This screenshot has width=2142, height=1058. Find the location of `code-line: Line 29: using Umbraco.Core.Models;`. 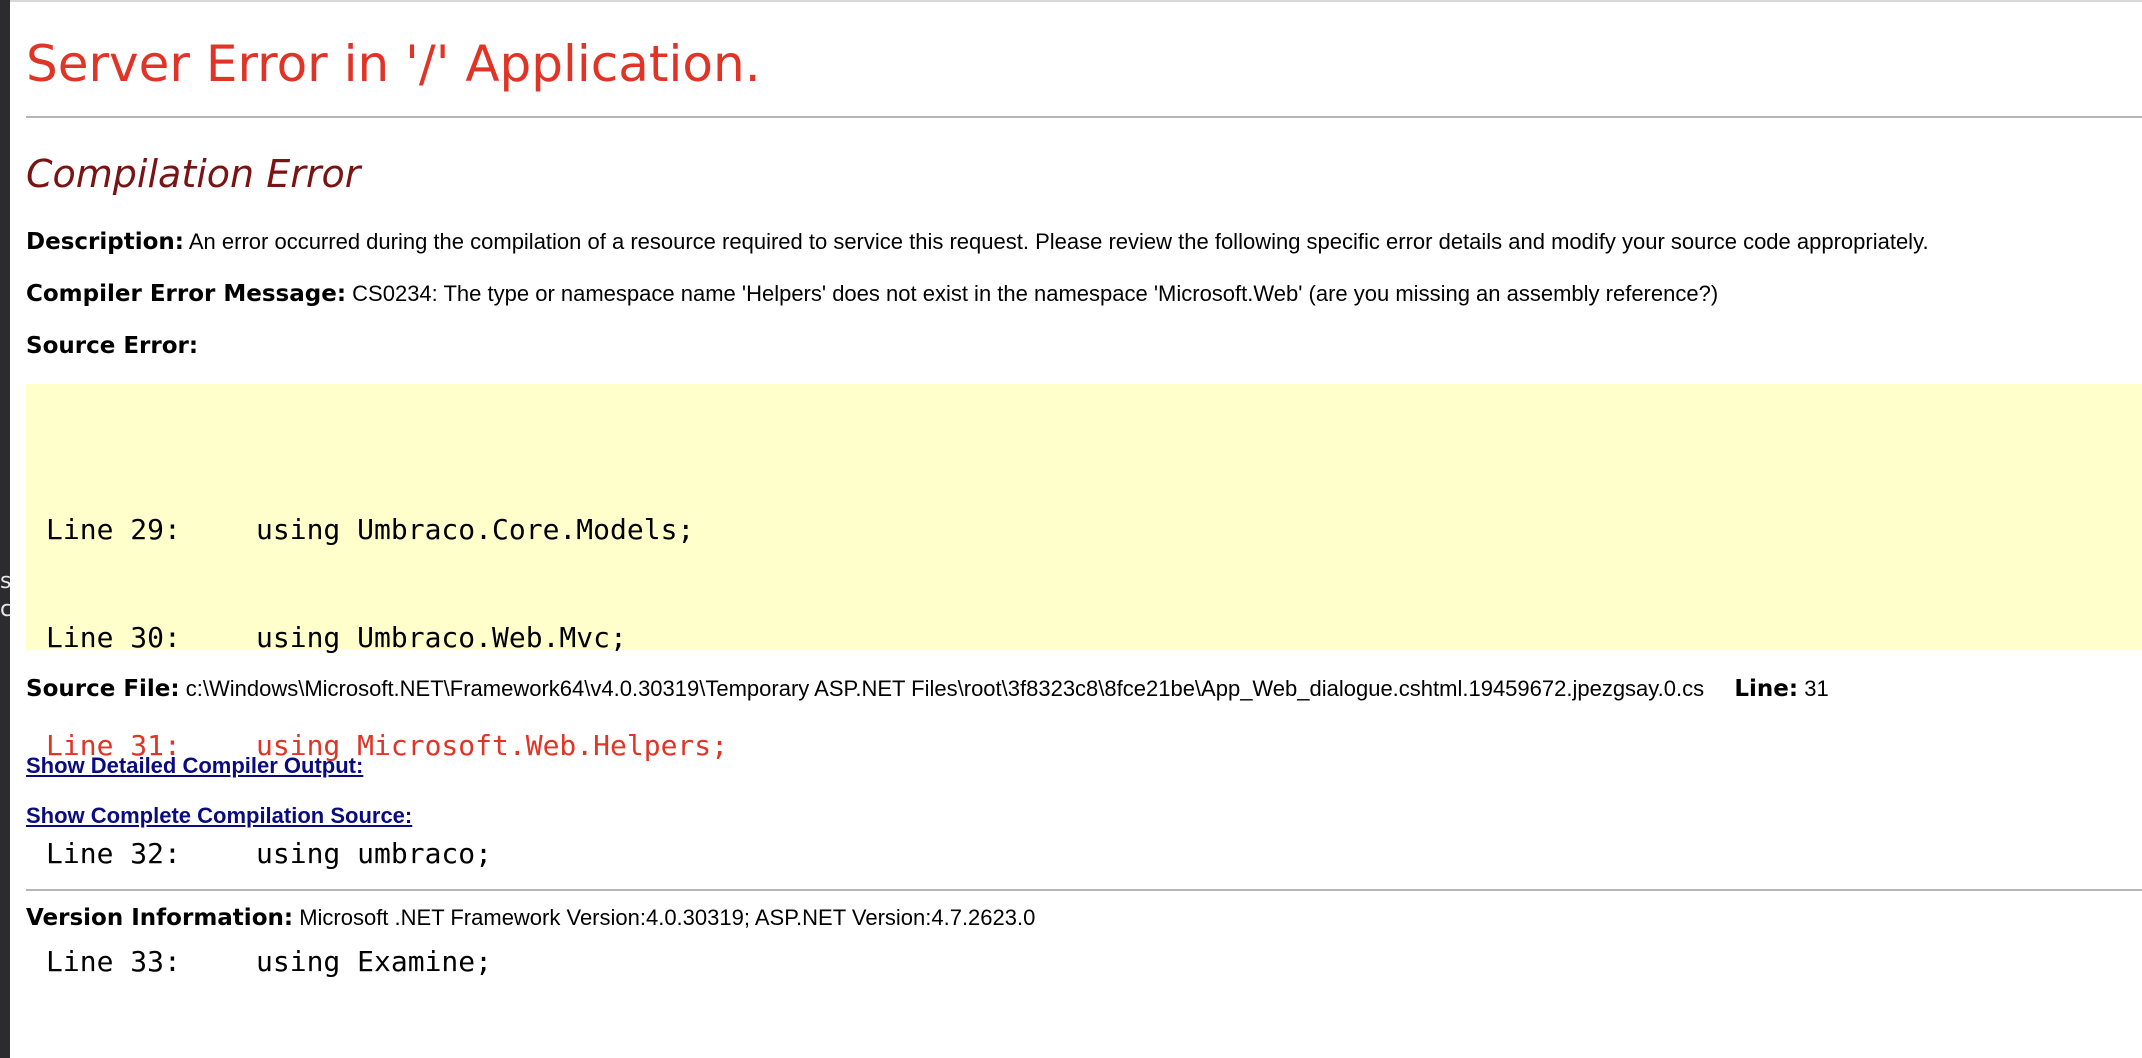

code-line: Line 29: using Umbraco.Core.Models; is located at coordinates (387, 530).